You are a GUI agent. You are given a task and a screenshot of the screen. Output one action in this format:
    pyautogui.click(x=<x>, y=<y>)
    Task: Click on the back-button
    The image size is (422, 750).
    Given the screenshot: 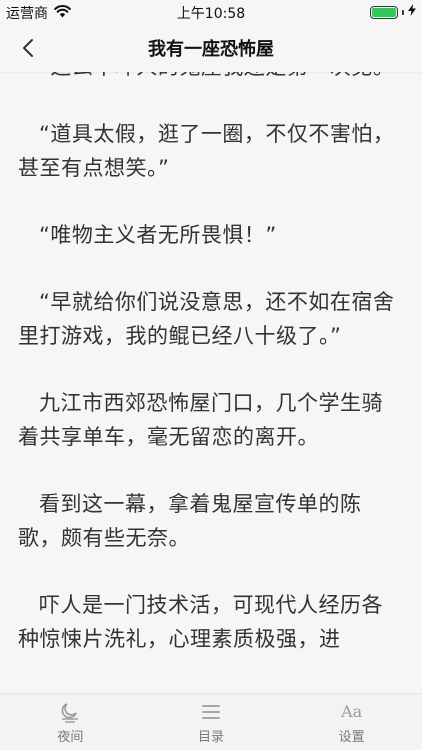 What is the action you would take?
    pyautogui.click(x=28, y=48)
    